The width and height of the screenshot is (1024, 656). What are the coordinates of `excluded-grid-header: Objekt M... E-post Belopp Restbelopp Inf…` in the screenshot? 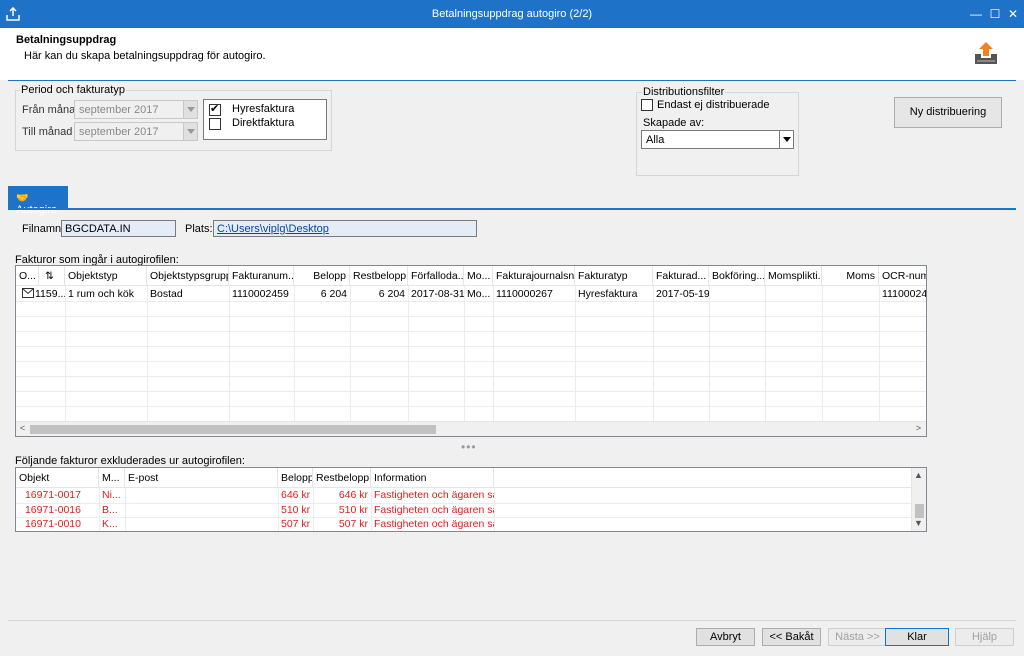 It's located at (464, 478).